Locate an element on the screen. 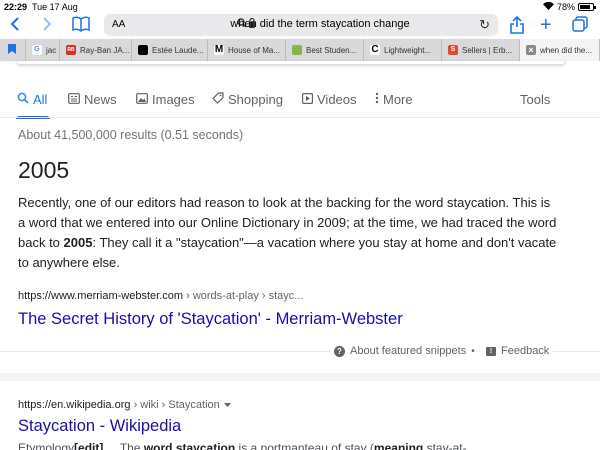  cite-domain: https://www.merriam-webster.com is located at coordinates (101, 296).